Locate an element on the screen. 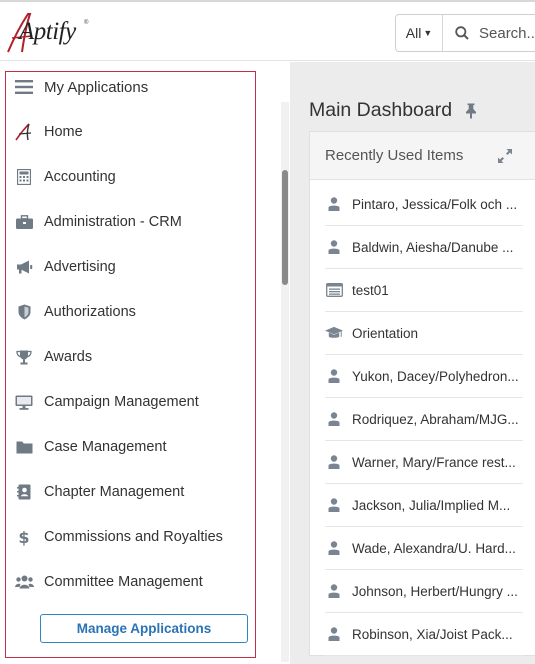  graduation-cap-icon is located at coordinates (334, 333).